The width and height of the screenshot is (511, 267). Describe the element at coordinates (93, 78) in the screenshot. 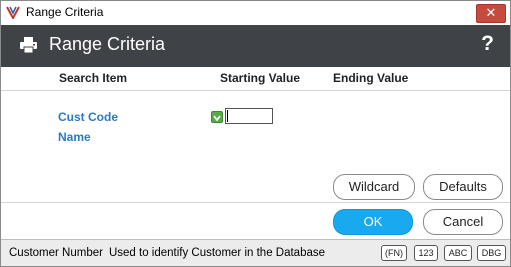

I see `column-header-search-item: Search Item` at that location.